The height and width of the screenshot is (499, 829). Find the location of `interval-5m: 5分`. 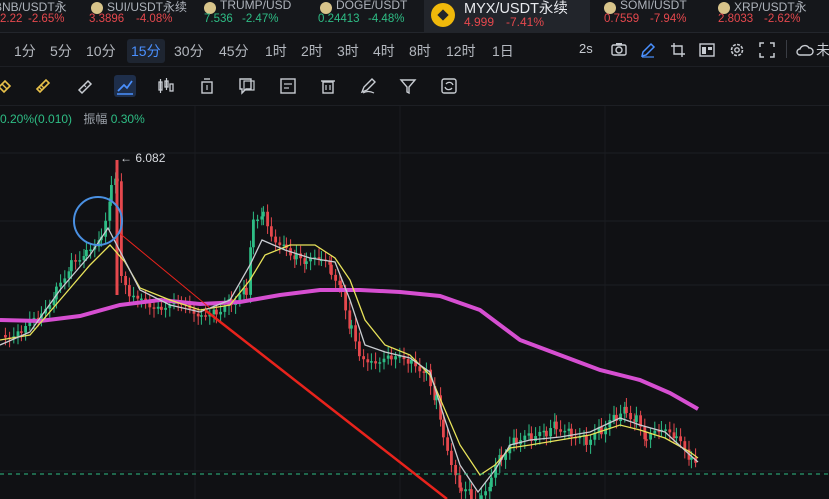

interval-5m: 5分 is located at coordinates (61, 51).